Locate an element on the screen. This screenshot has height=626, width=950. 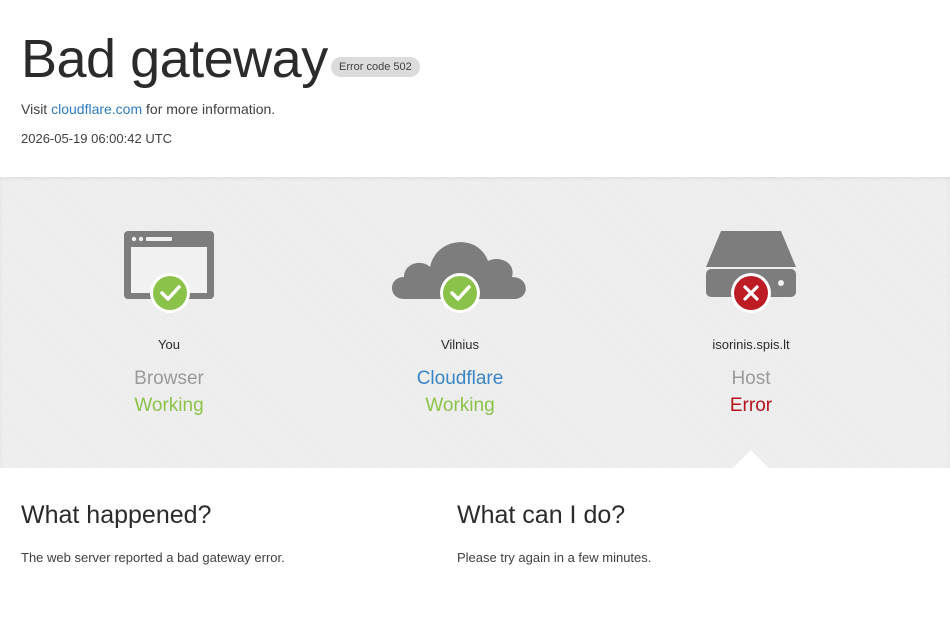
browser-icon is located at coordinates (169, 272).